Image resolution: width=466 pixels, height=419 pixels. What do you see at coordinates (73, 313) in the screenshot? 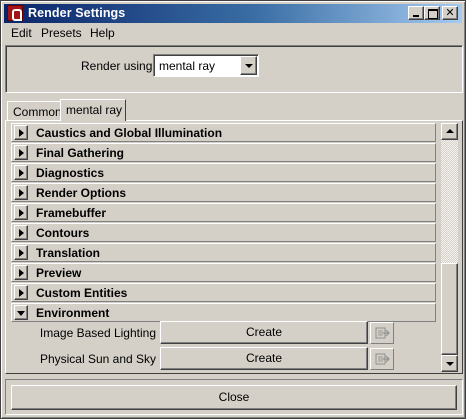
I see `section-title: Environment` at bounding box center [73, 313].